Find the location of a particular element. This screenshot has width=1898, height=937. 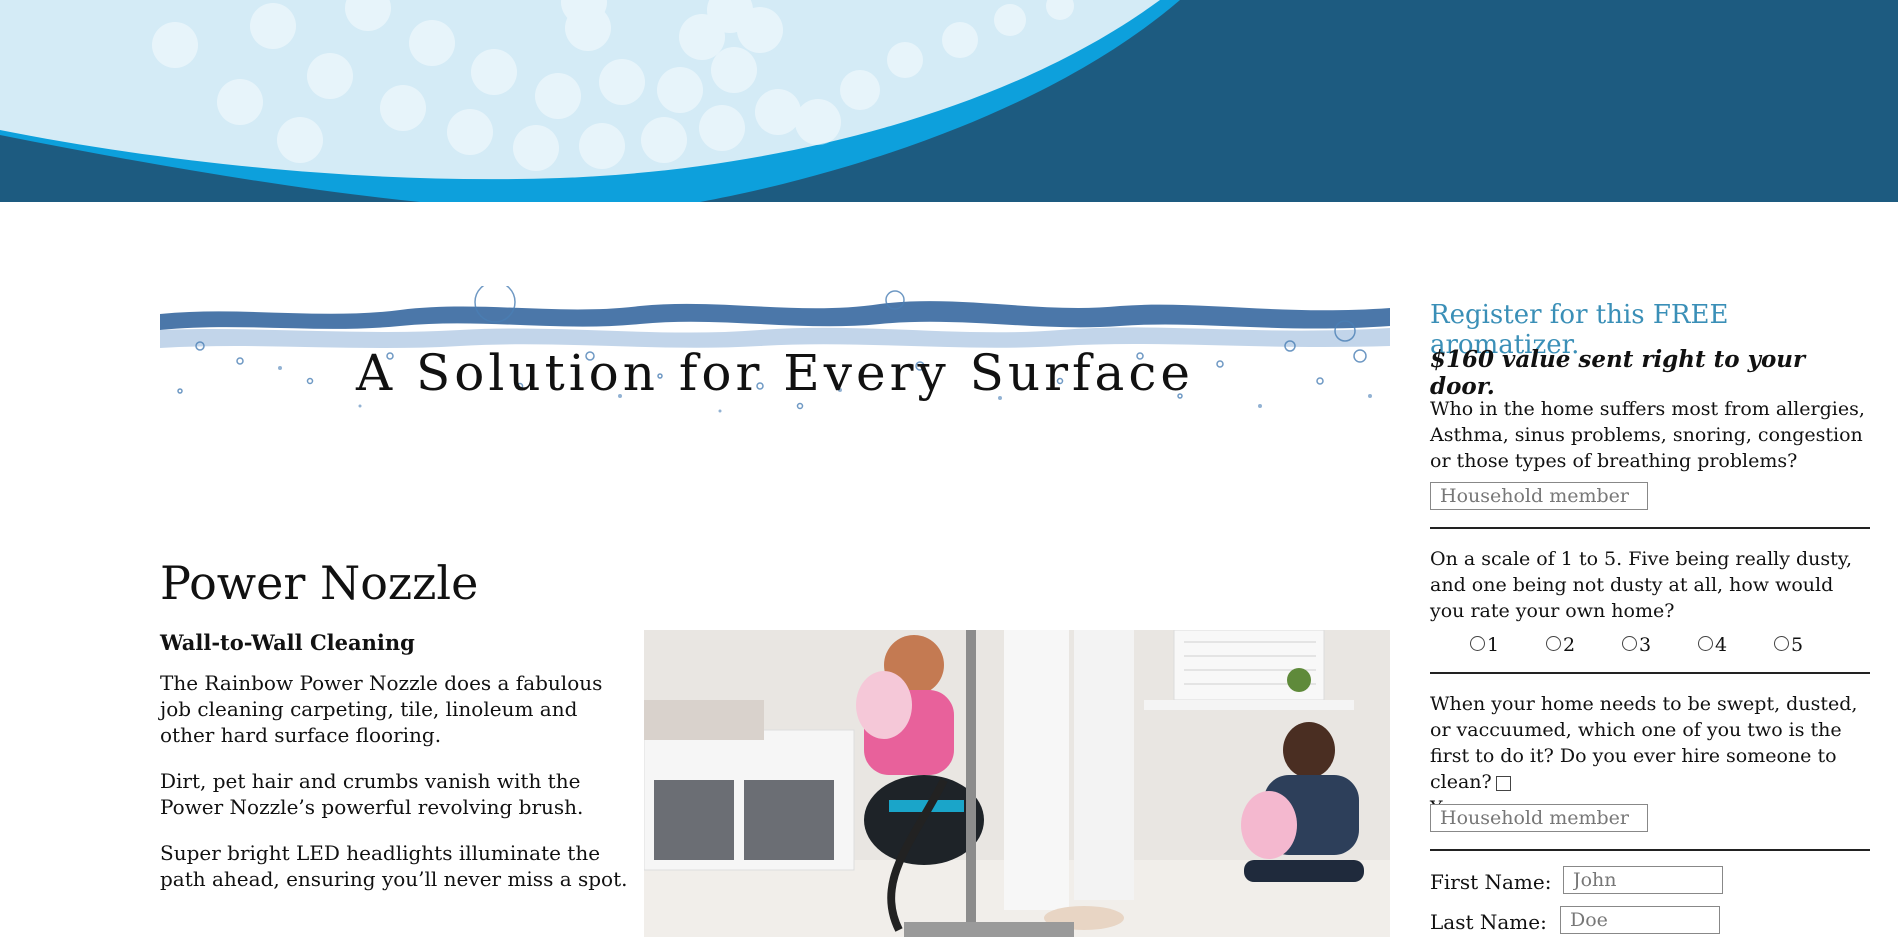

power-nozzle-photo is located at coordinates (1017, 783).